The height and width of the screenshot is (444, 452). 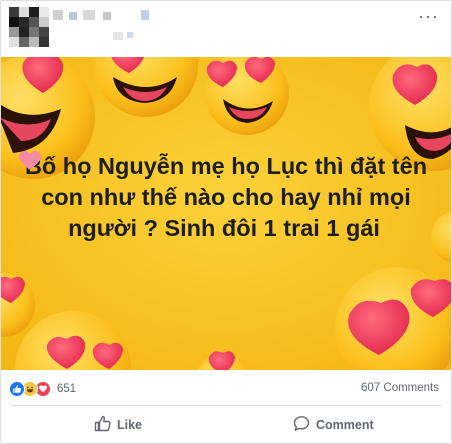 I want to click on reaction-count: 651, so click(x=67, y=389).